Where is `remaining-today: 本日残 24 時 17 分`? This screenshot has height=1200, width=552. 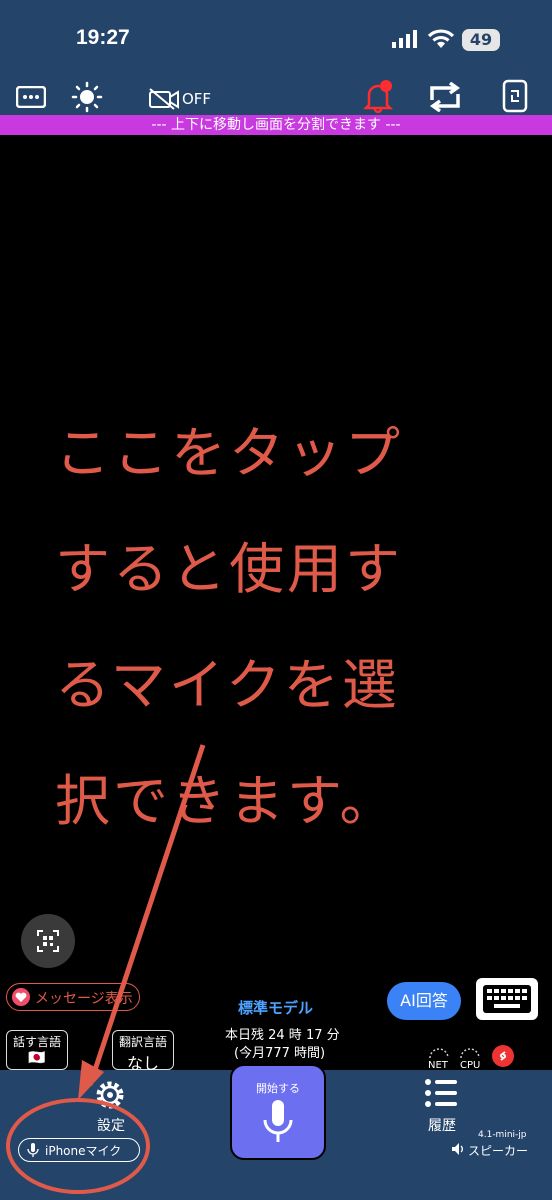 remaining-today: 本日残 24 時 17 分 is located at coordinates (282, 1035).